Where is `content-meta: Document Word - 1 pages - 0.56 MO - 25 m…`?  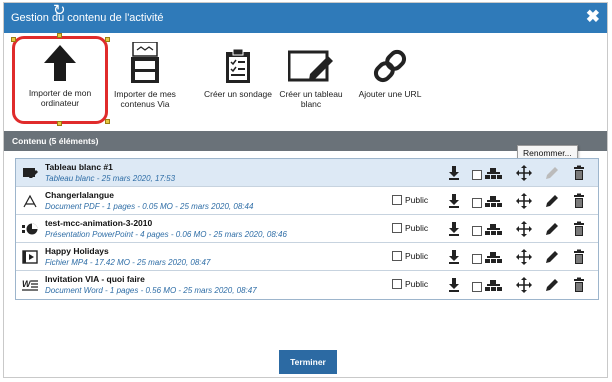 content-meta: Document Word - 1 pages - 0.56 MO - 25 m… is located at coordinates (151, 290).